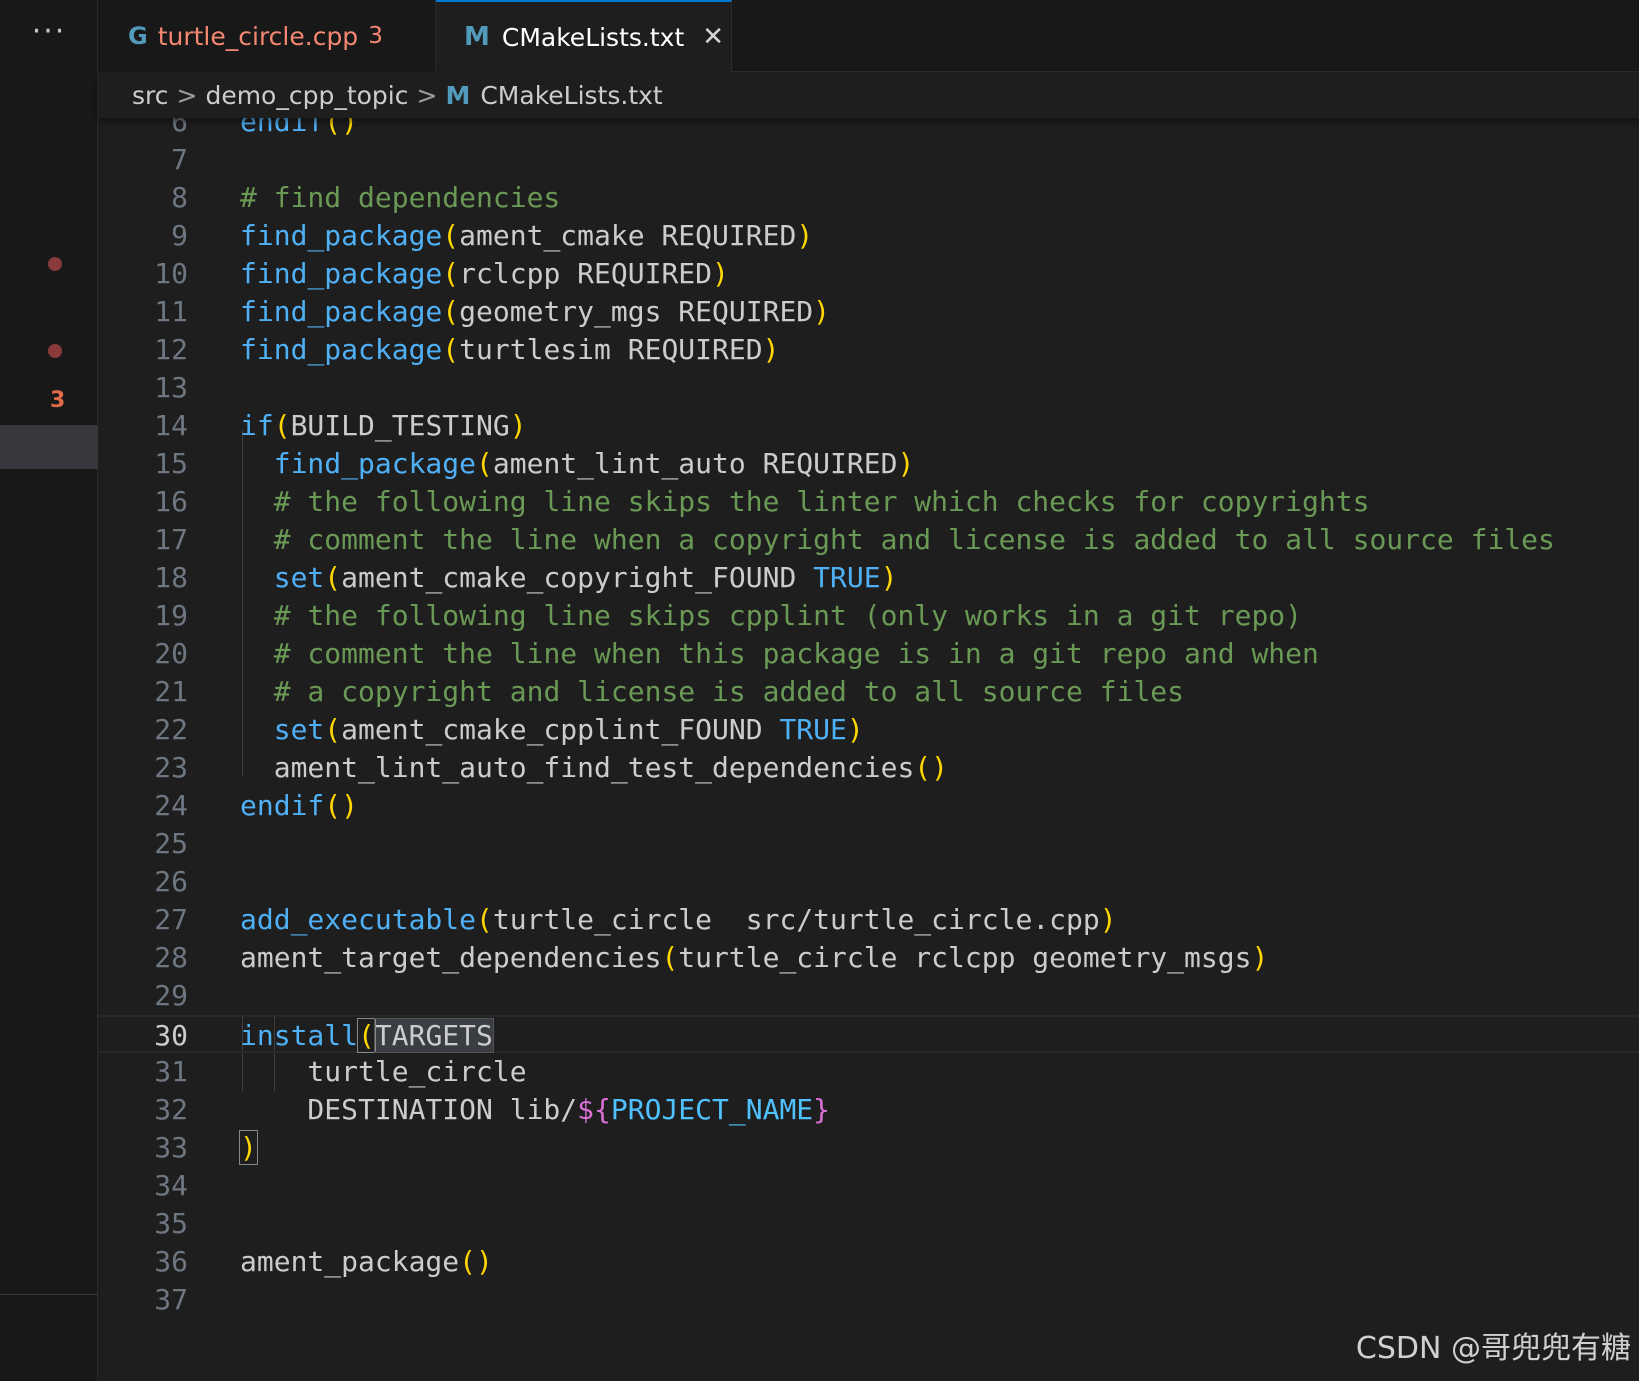 The image size is (1639, 1381). I want to click on line-number: 14, so click(171, 425).